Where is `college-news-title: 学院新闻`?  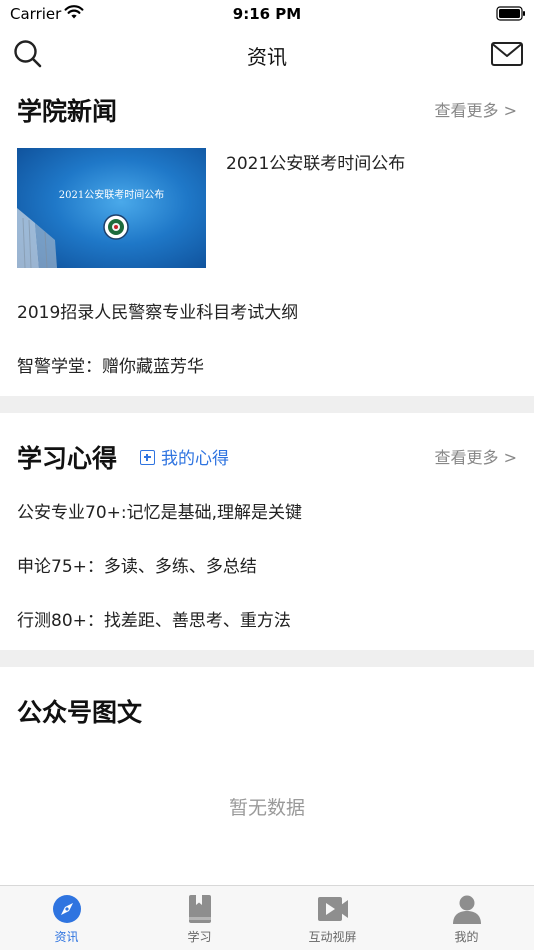
college-news-title: 学院新闻 is located at coordinates (67, 111).